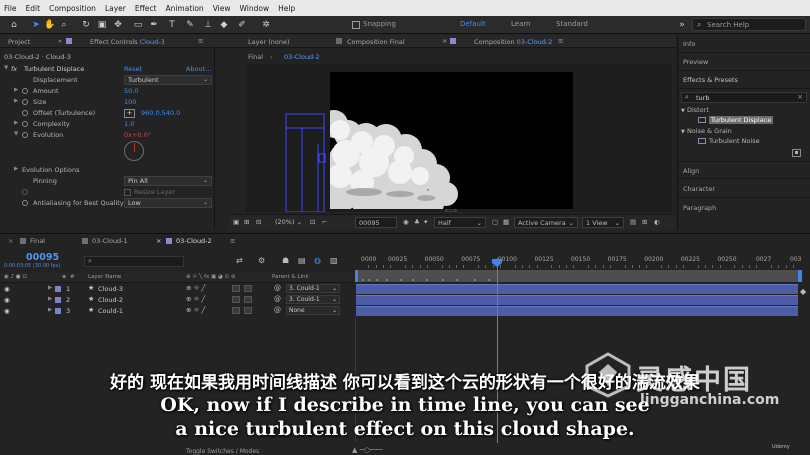  Describe the element at coordinates (134, 151) in the screenshot. I see `evolution-angle-dial` at that location.